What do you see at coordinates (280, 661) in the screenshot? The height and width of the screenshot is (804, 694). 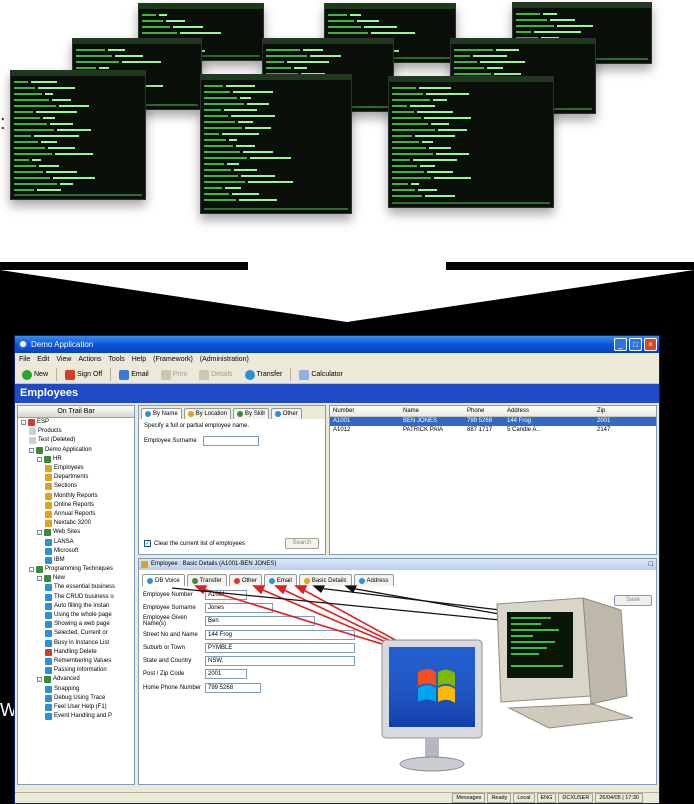 I see `field-input: NSW,` at bounding box center [280, 661].